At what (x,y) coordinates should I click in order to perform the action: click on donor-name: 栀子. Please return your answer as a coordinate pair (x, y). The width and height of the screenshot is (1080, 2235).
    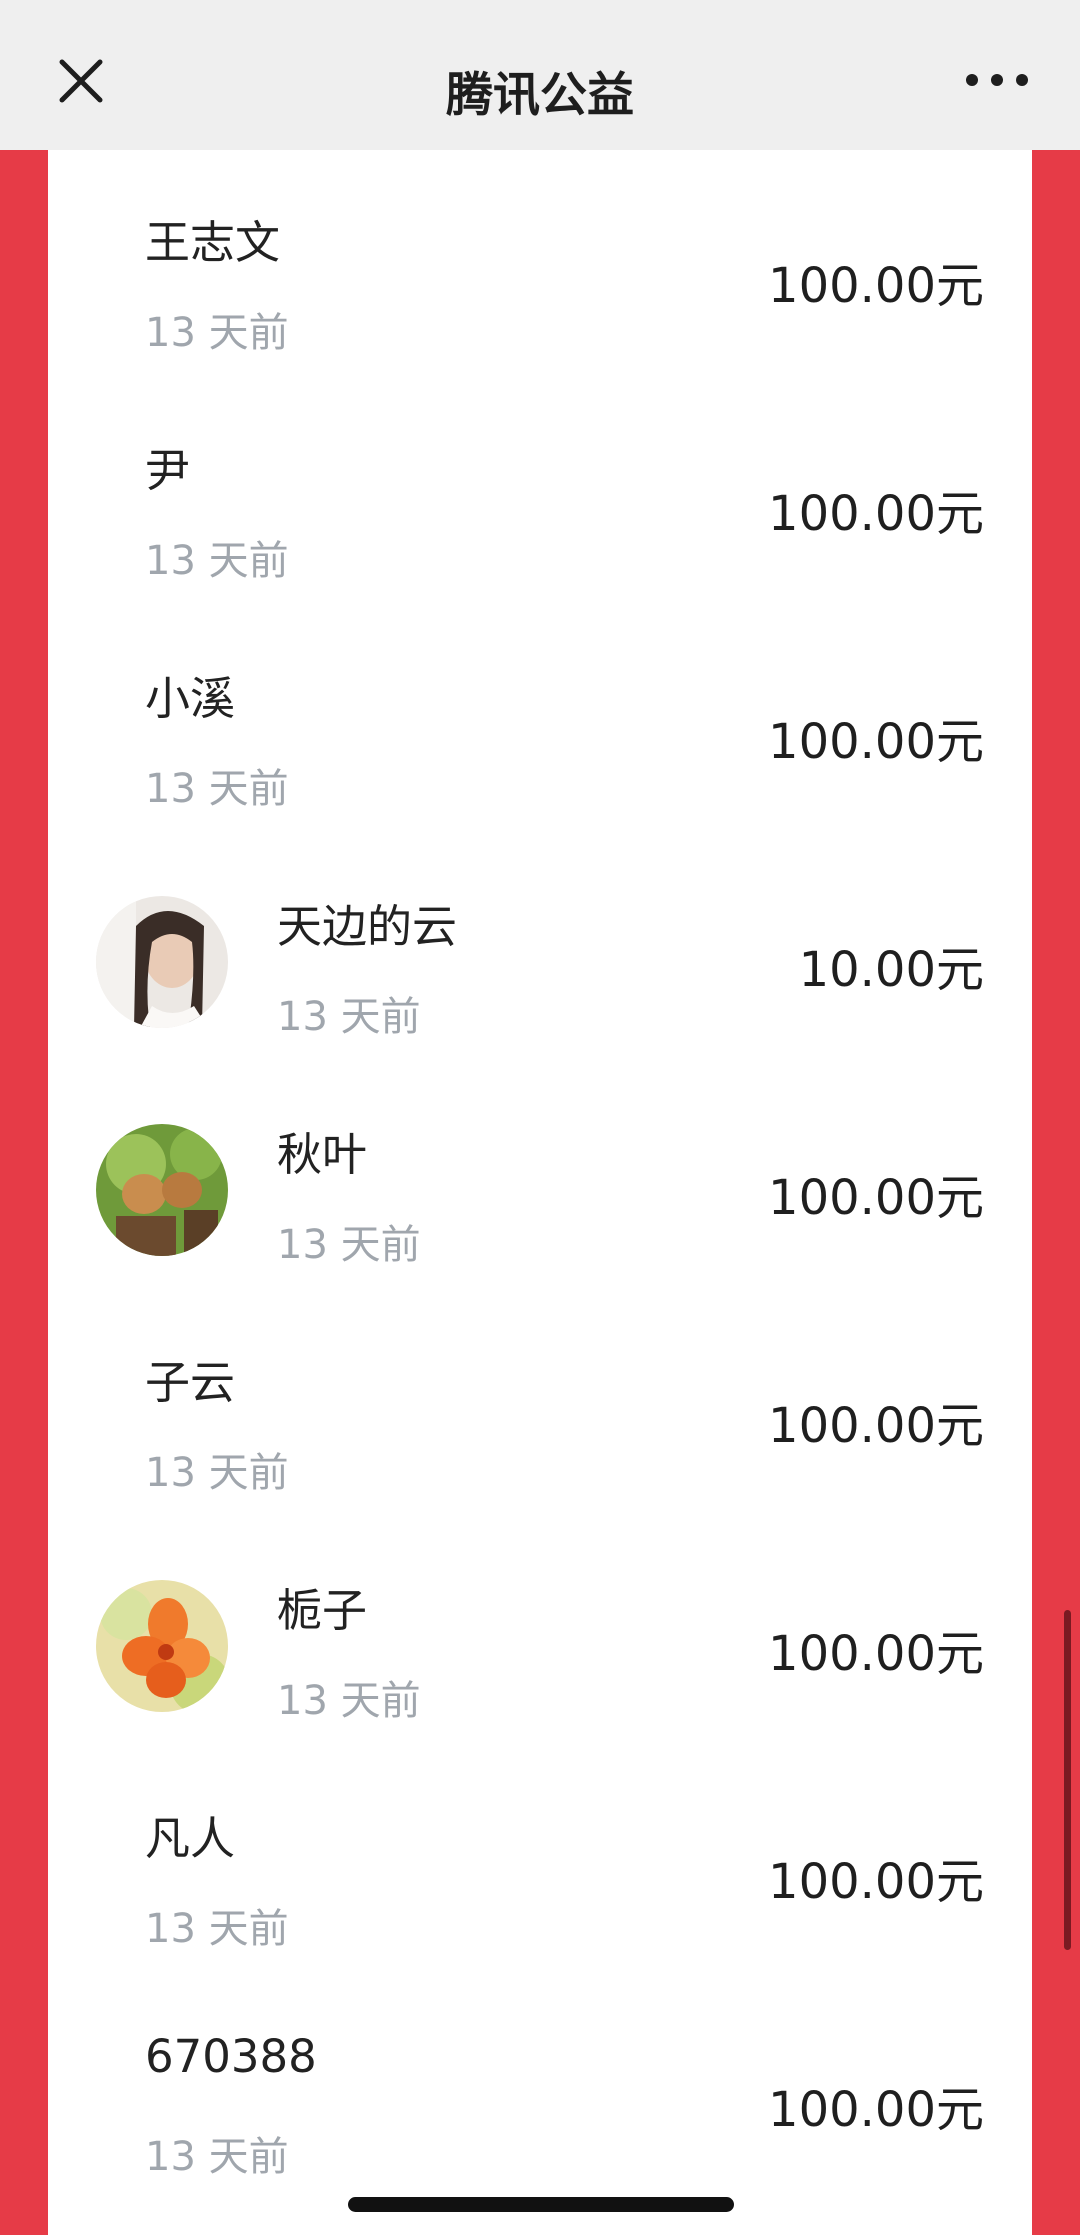
    Looking at the image, I should click on (322, 1610).